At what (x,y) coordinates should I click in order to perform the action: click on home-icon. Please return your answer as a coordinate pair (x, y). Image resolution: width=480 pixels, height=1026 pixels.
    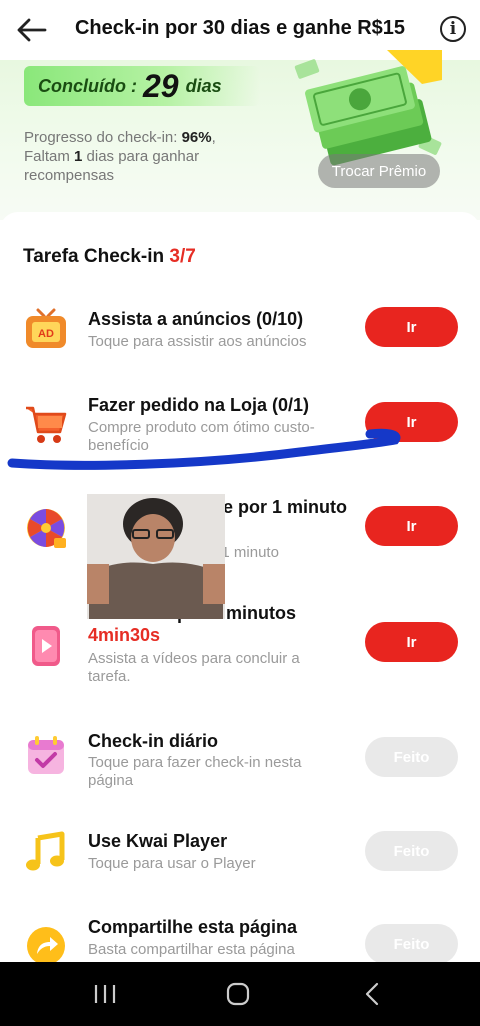
    Looking at the image, I should click on (238, 994).